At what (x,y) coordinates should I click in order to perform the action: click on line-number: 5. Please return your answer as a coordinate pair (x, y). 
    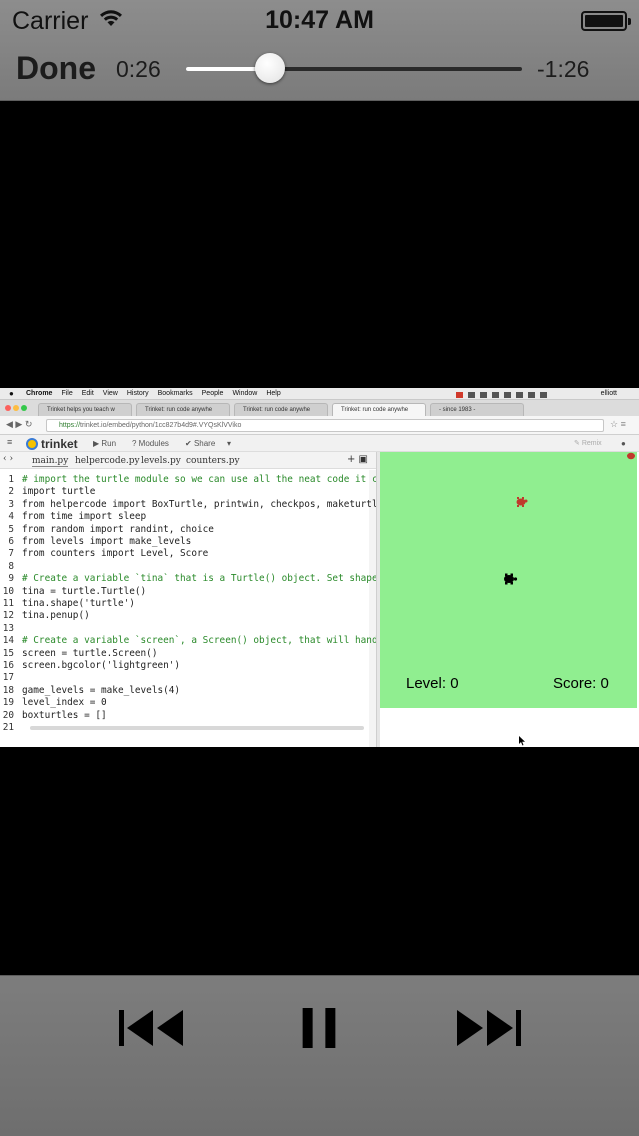
    Looking at the image, I should click on (11, 529).